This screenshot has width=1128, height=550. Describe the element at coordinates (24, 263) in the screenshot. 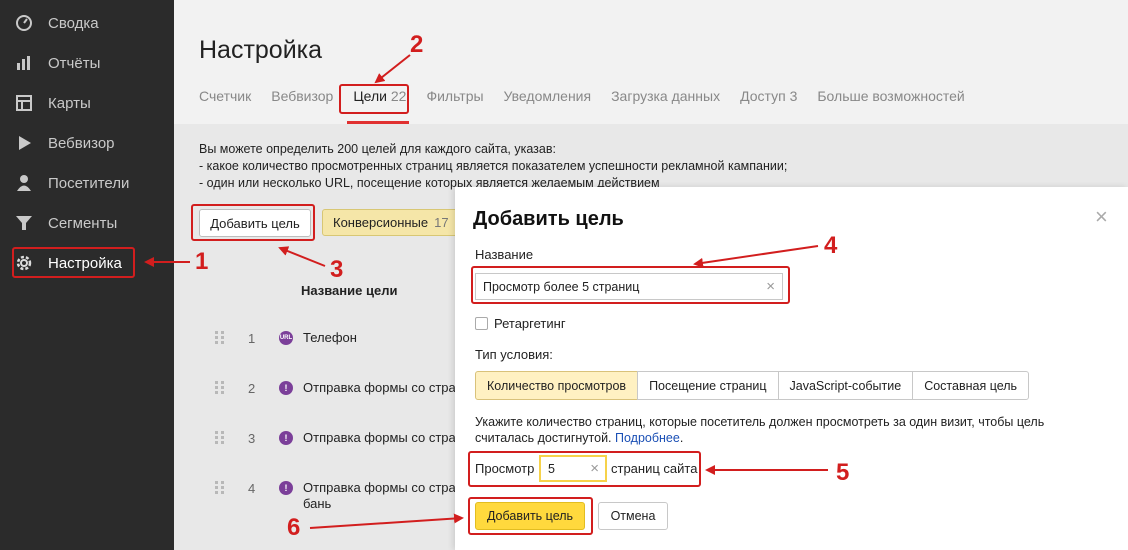

I see `gear-icon` at that location.